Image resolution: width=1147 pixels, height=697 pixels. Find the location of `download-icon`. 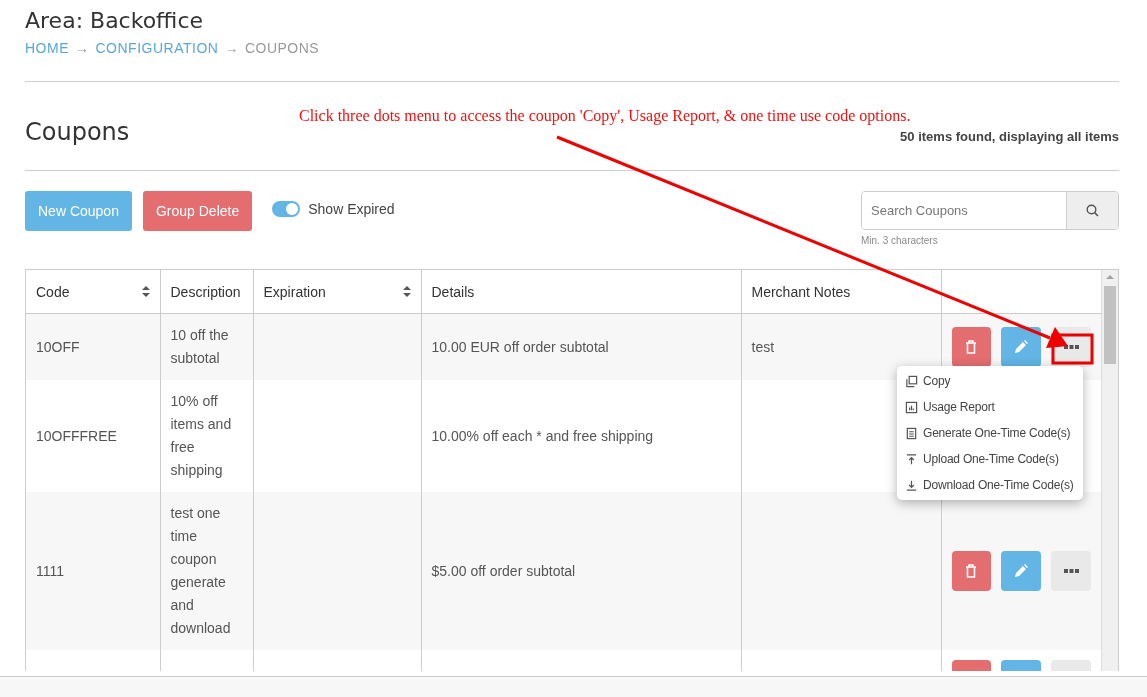

download-icon is located at coordinates (911, 485).